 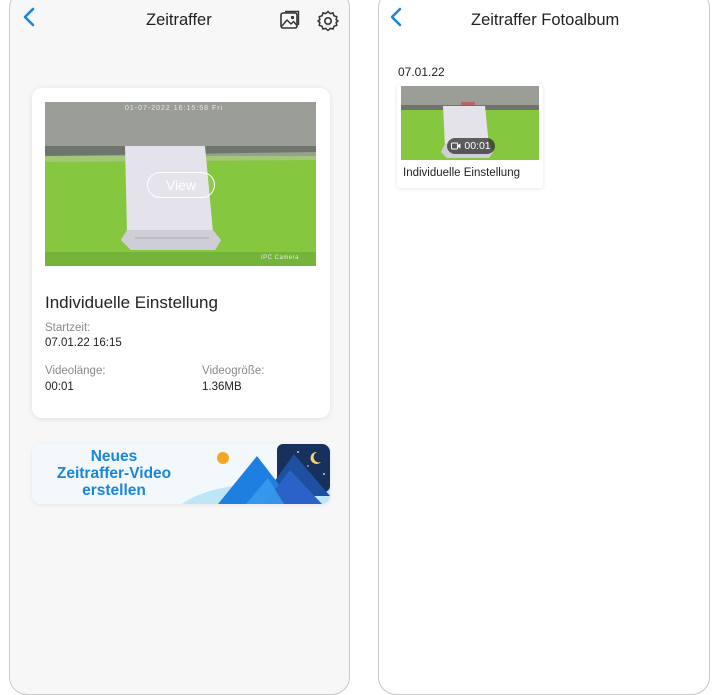 I want to click on duration-badge: 00:01, so click(x=471, y=146).